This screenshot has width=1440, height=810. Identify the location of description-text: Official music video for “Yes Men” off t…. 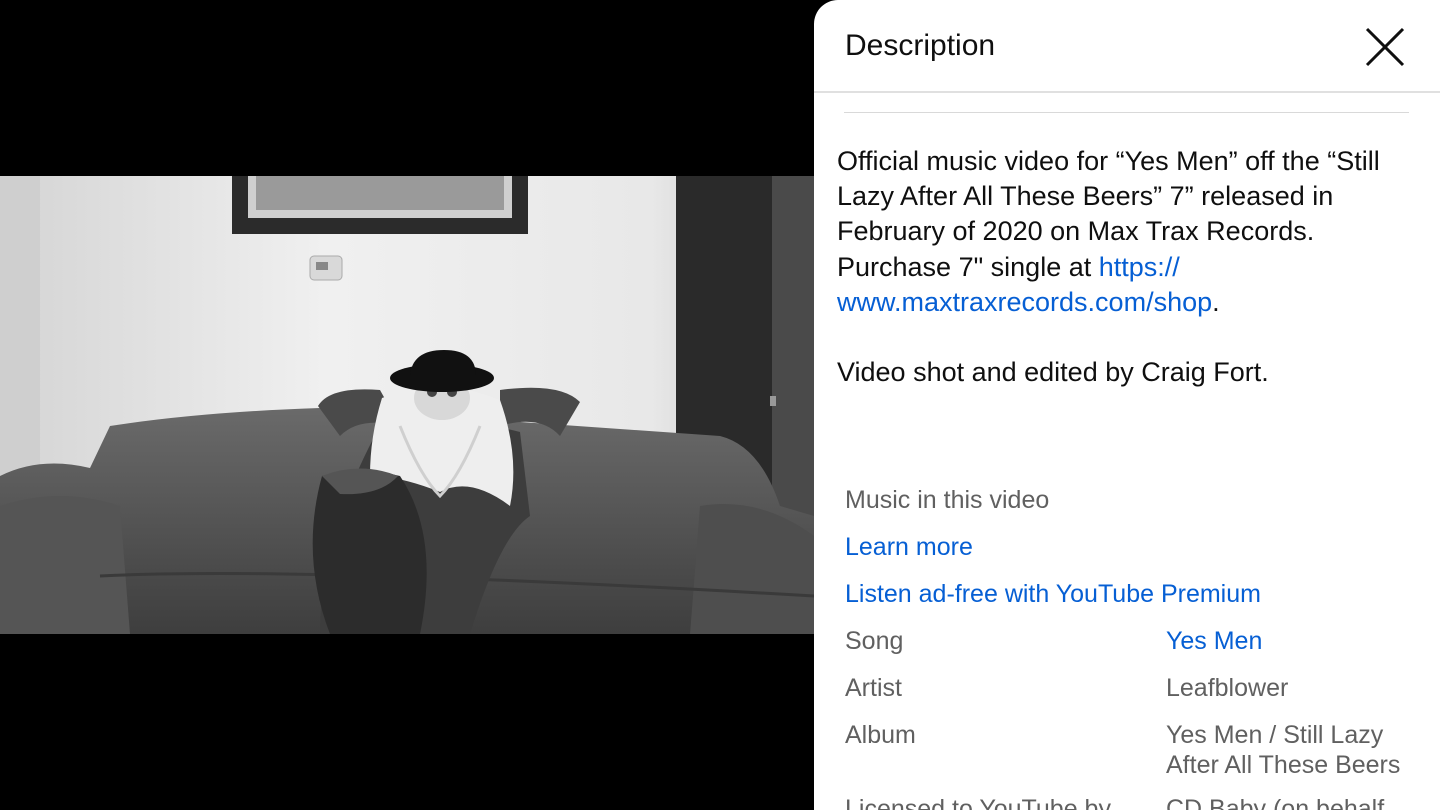
(1127, 267).